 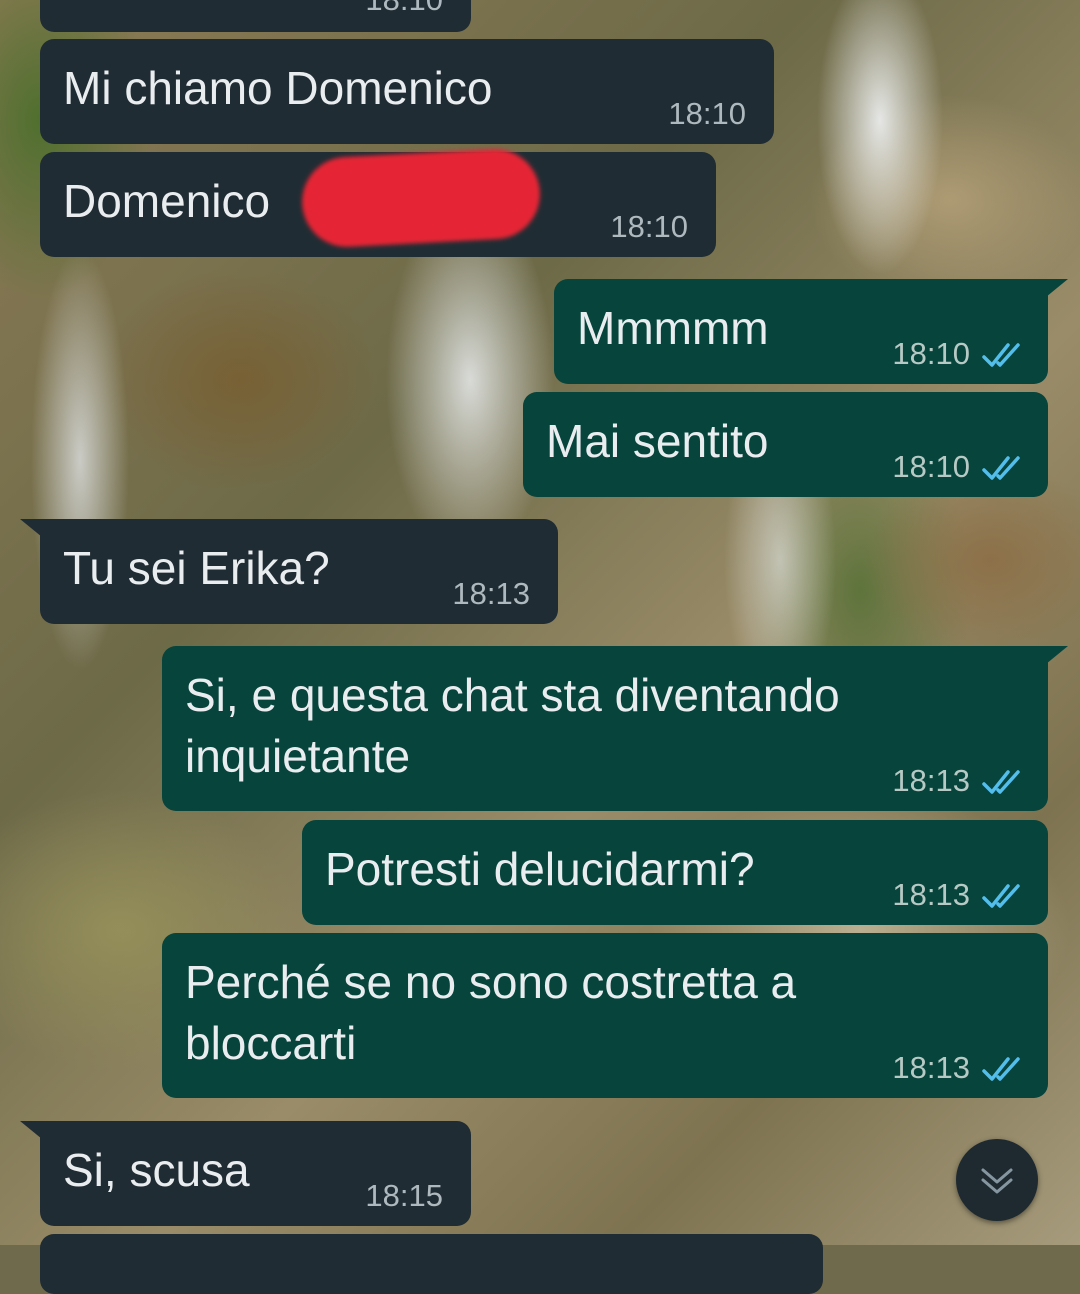 I want to click on message-text: Domenico, so click(x=167, y=201).